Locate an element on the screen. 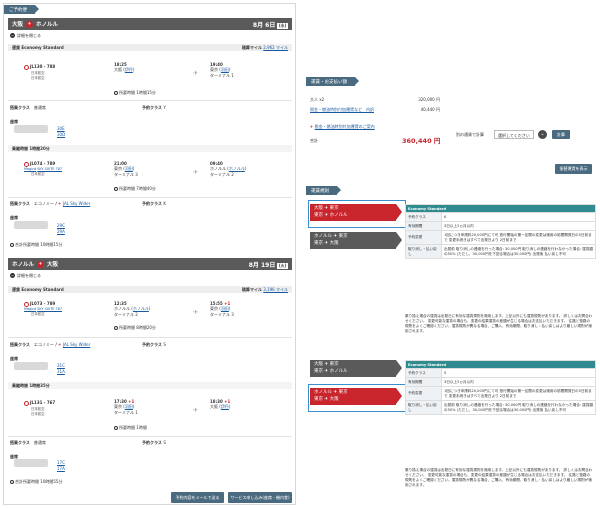 The image size is (600, 508). outbound-date: 8月 6日 is located at coordinates (264, 25).